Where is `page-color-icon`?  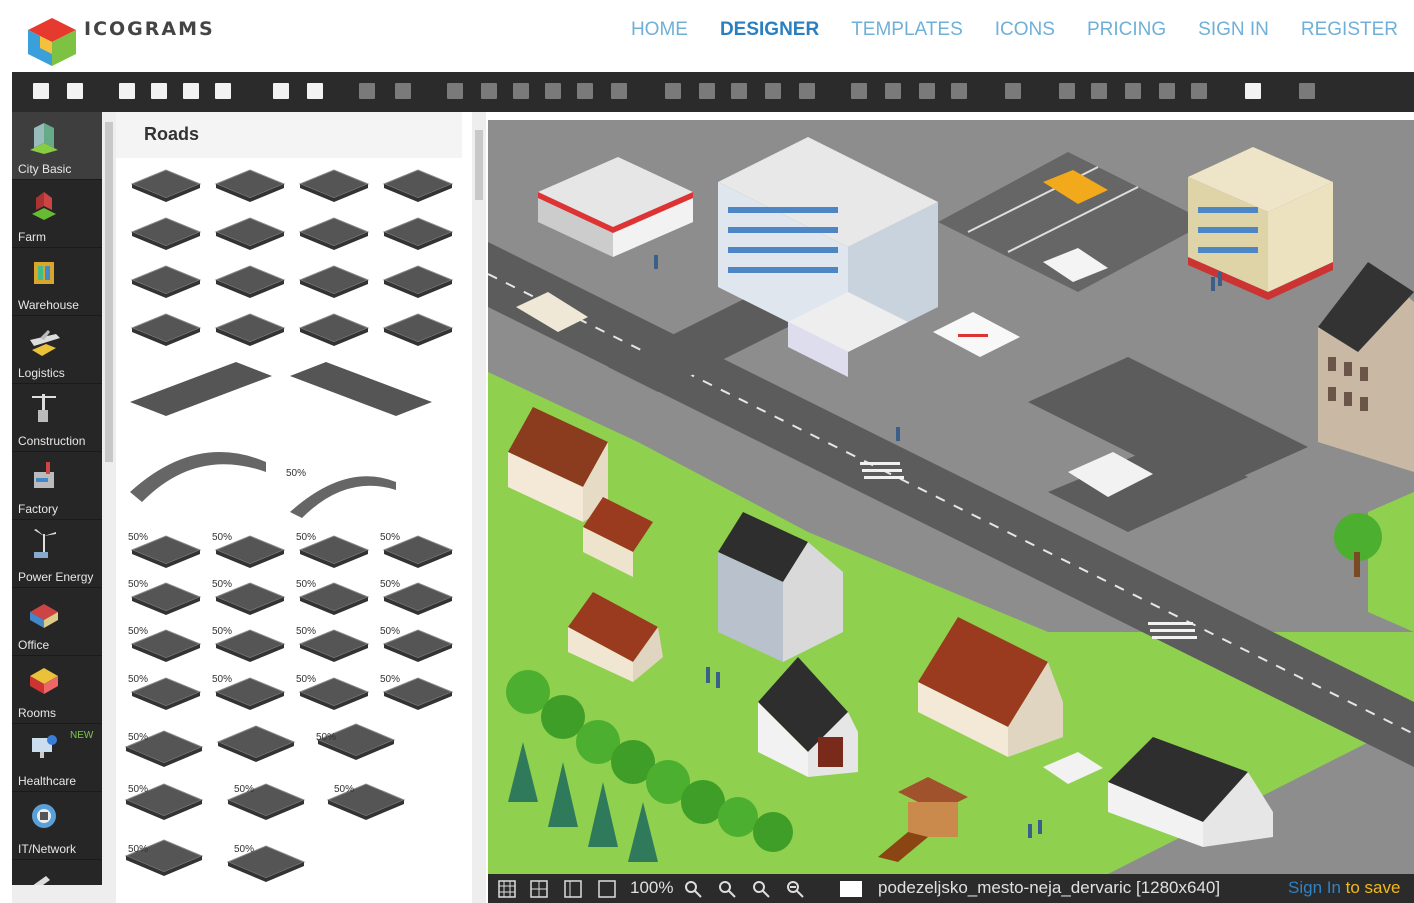
page-color-icon is located at coordinates (851, 889).